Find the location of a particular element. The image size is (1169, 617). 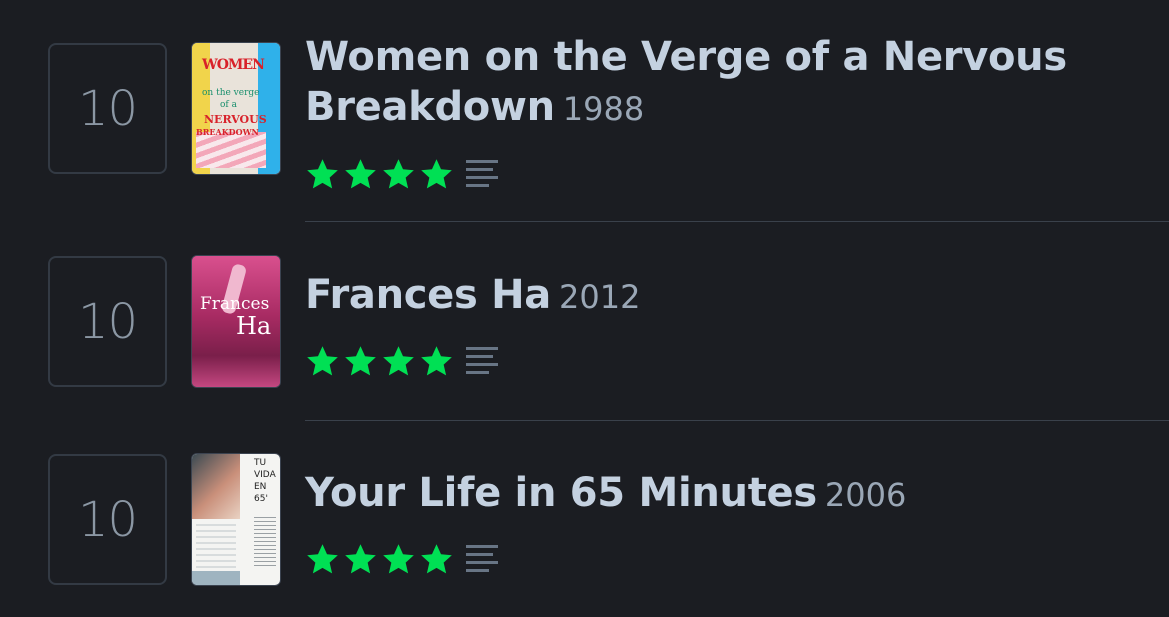

film-poster: Frances Ha is located at coordinates (236, 321).